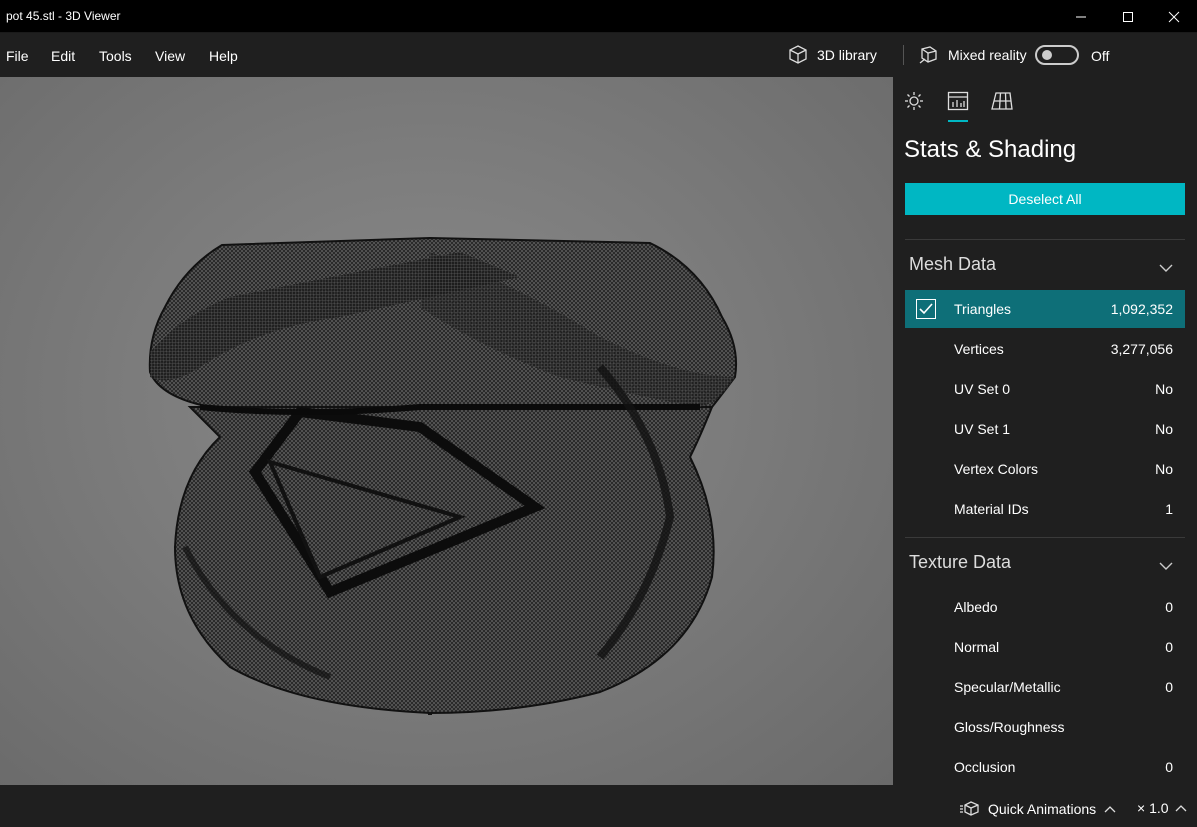 Image resolution: width=1197 pixels, height=827 pixels. I want to click on mesh-row-uv-set-0: UV Set 0 No, so click(1045, 389).